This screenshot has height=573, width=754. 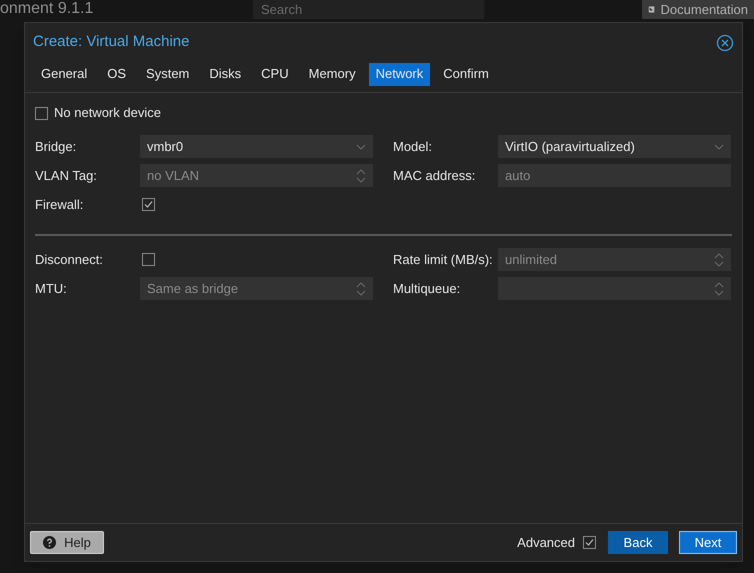 What do you see at coordinates (651, 9) in the screenshot?
I see `book-icon` at bounding box center [651, 9].